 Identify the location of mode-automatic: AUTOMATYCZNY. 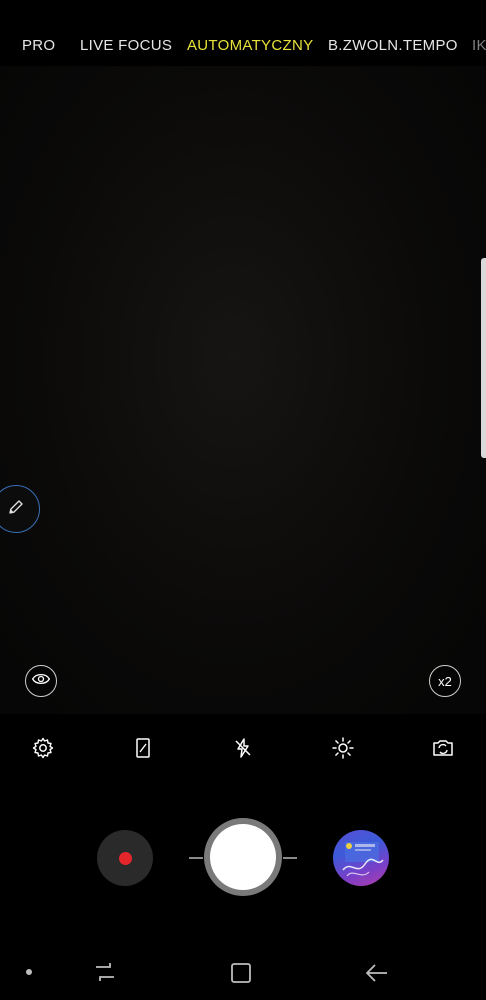
(250, 45).